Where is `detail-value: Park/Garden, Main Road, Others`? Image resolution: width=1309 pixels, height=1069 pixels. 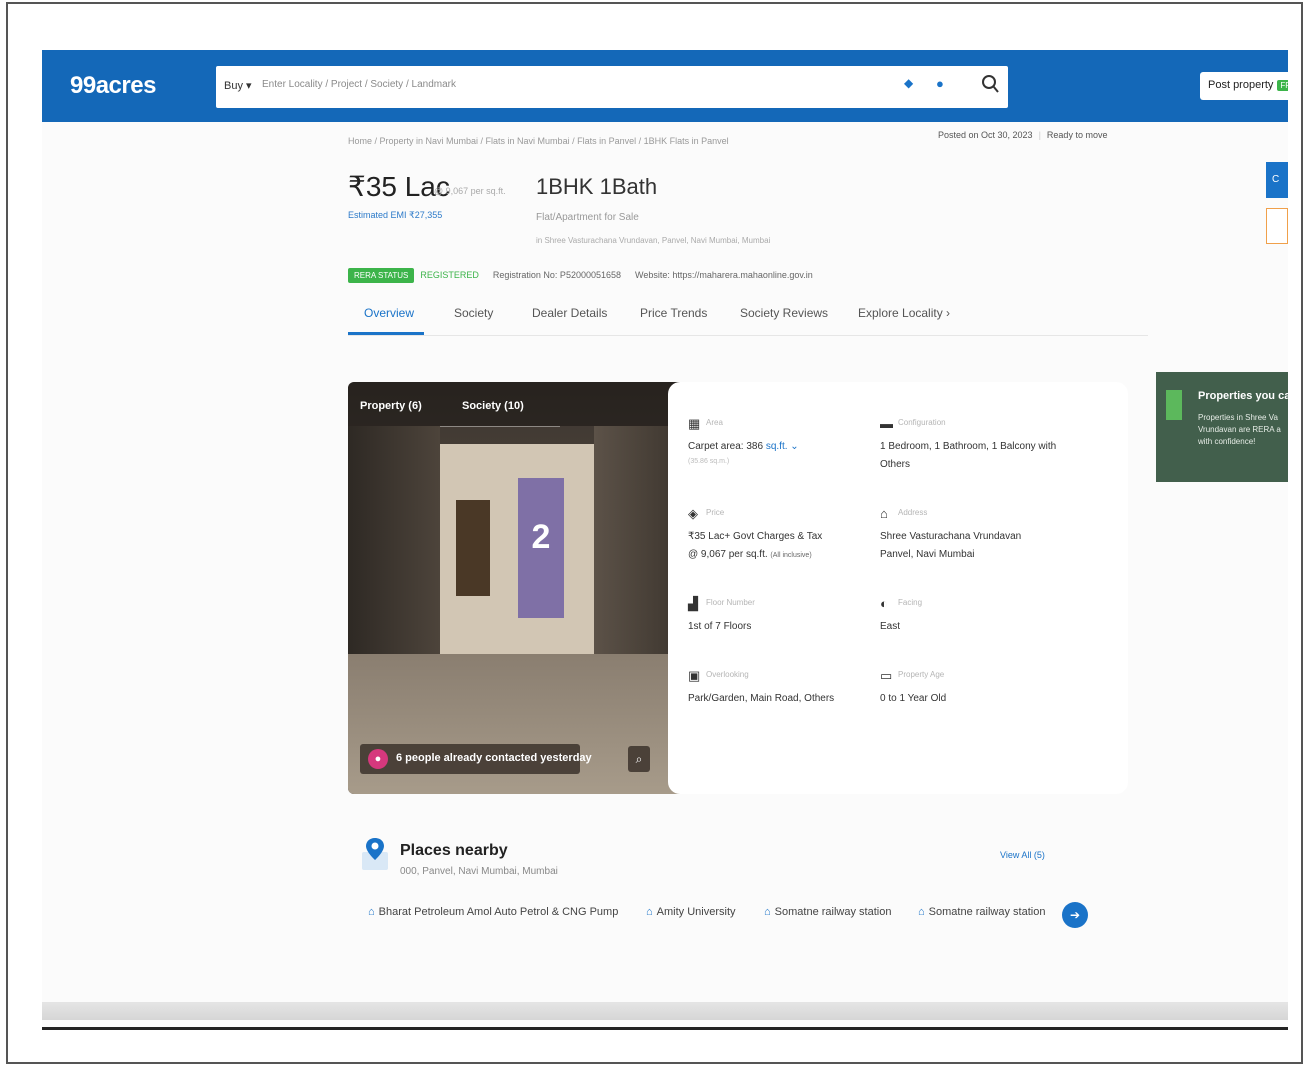 detail-value: Park/Garden, Main Road, Others is located at coordinates (761, 698).